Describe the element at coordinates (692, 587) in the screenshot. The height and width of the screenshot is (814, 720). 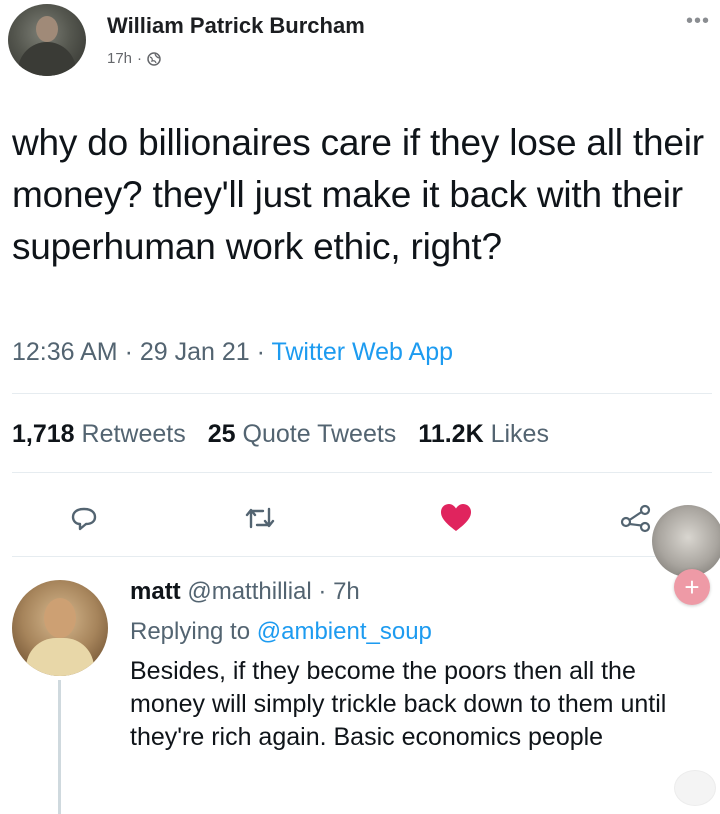
I see `add-button: +` at that location.